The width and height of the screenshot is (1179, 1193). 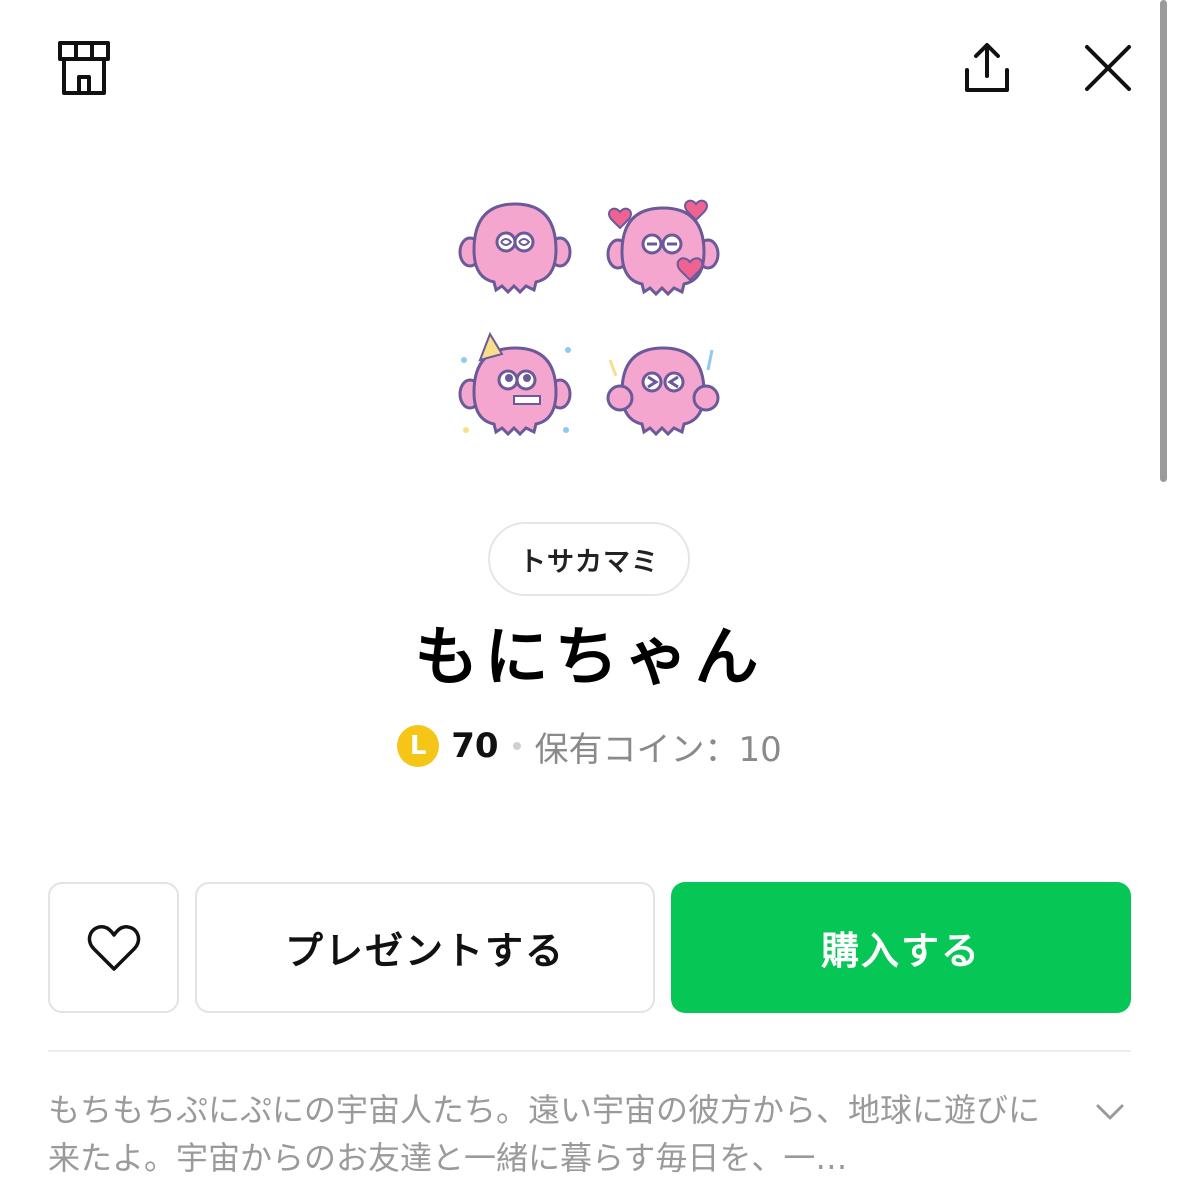 What do you see at coordinates (1108, 68) in the screenshot?
I see `close-icon` at bounding box center [1108, 68].